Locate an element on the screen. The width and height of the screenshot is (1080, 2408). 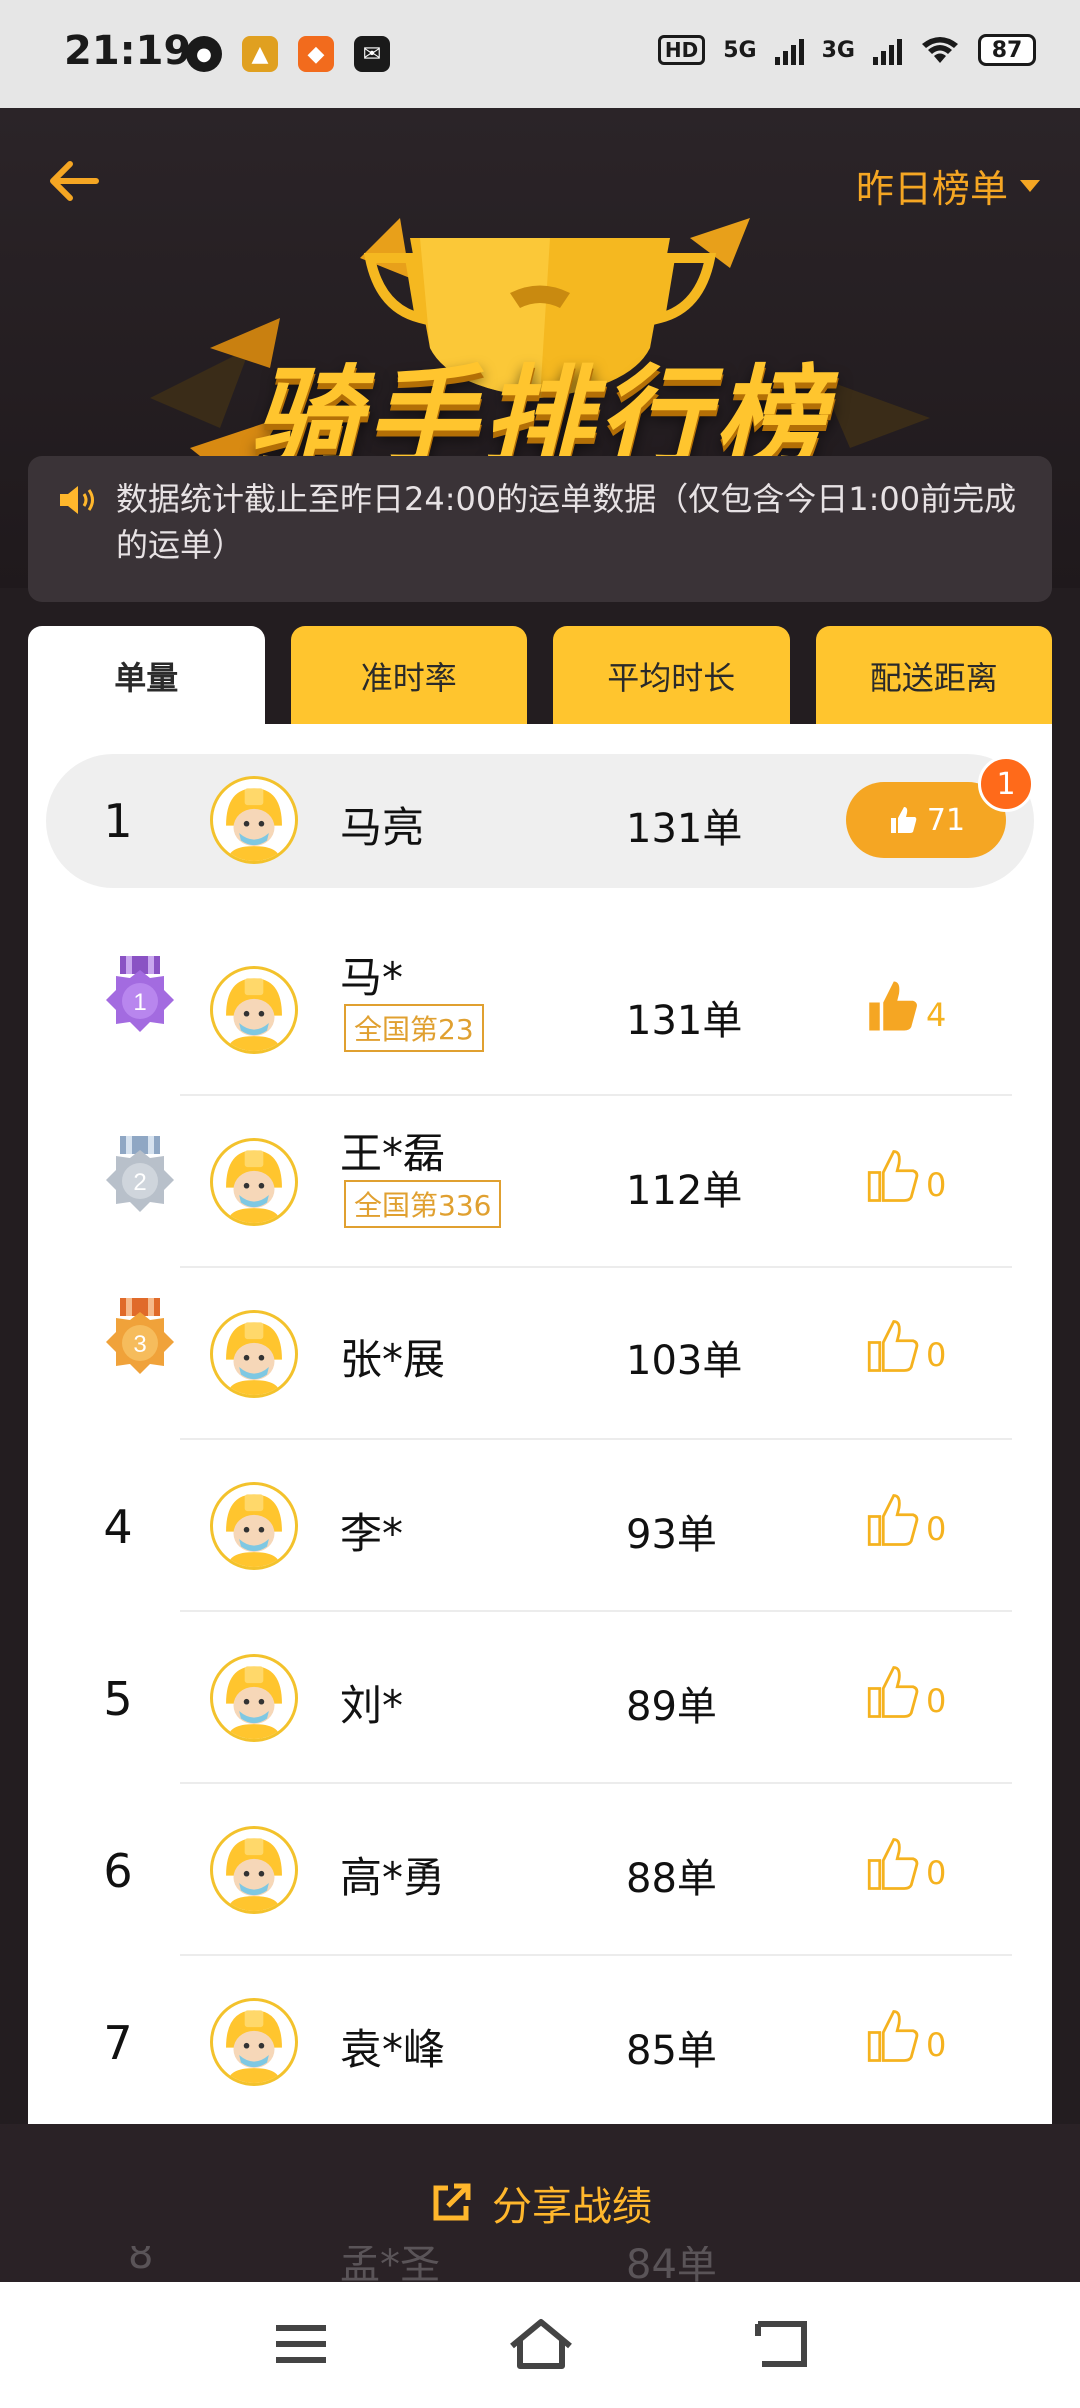
ranking-row: 5 刘* 89单 0 is located at coordinates (540, 1698).